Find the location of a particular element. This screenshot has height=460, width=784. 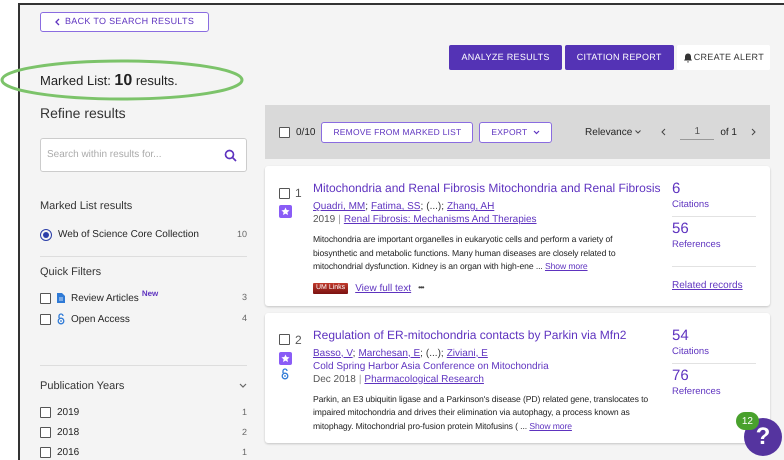

conference-name: Cold Spring Harbor Asia Conference on Mitochondria is located at coordinates (484, 366).